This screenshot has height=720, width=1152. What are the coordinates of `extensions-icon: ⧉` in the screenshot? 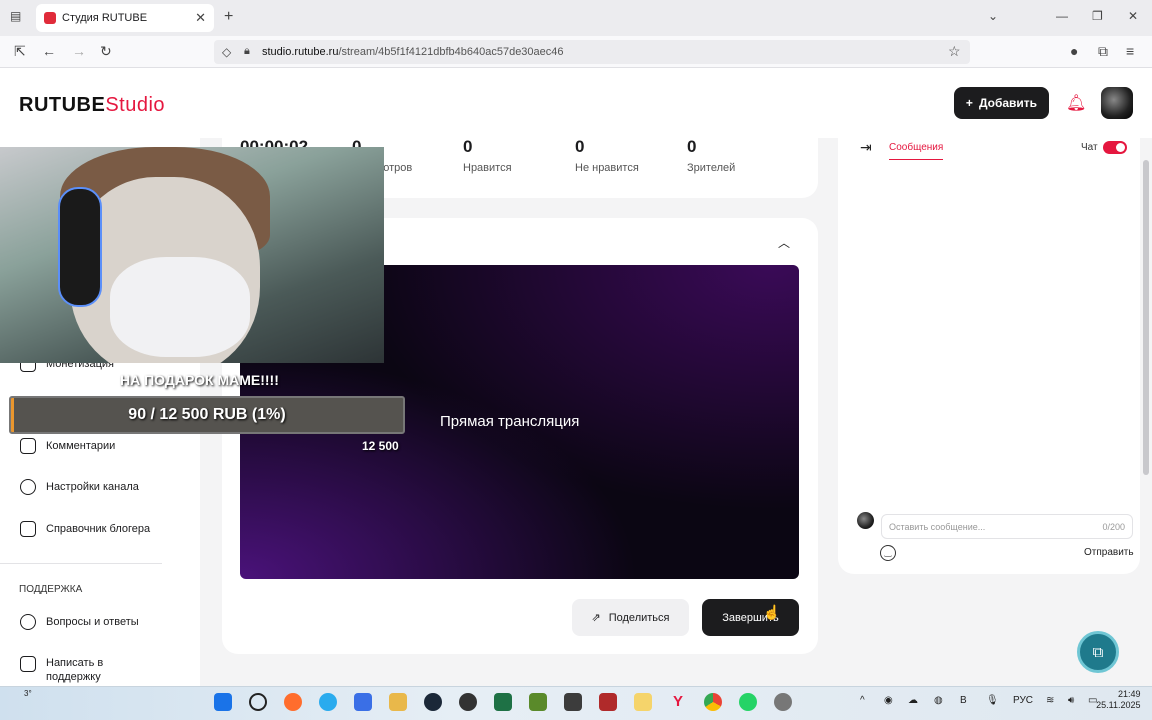 It's located at (1103, 51).